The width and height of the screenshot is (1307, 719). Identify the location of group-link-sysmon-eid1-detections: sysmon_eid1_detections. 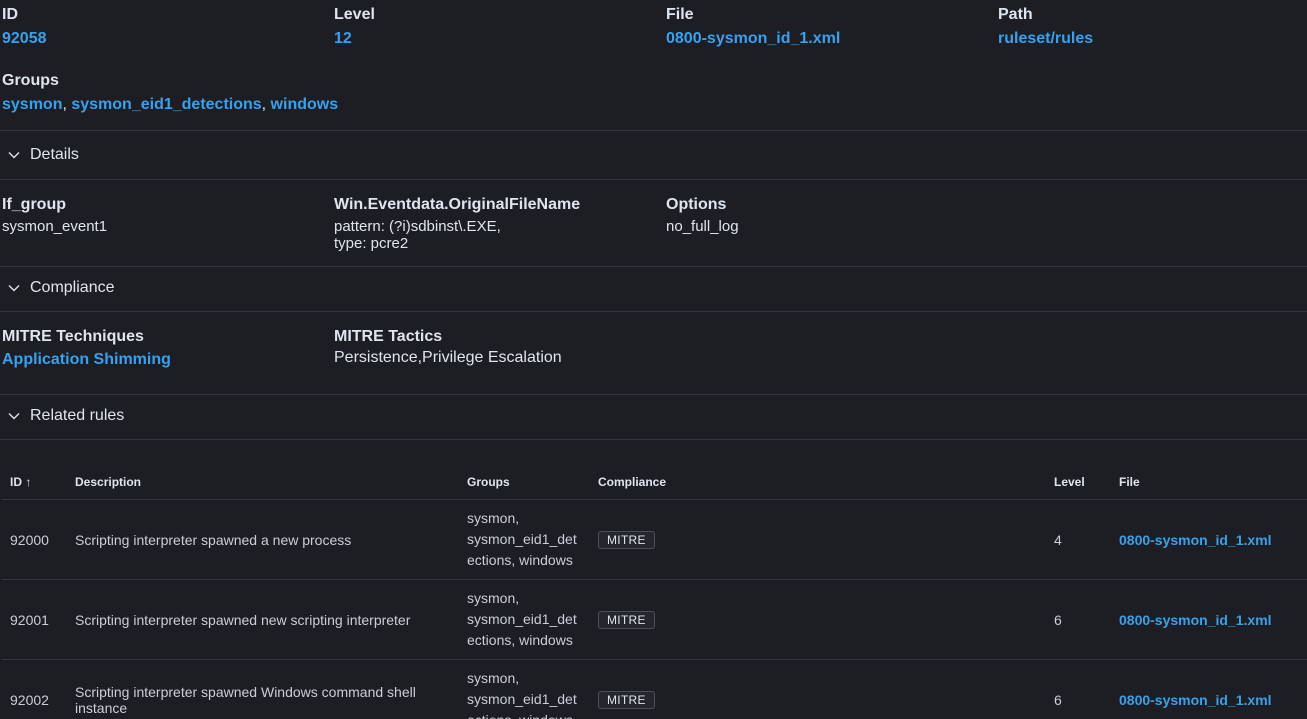
(166, 104).